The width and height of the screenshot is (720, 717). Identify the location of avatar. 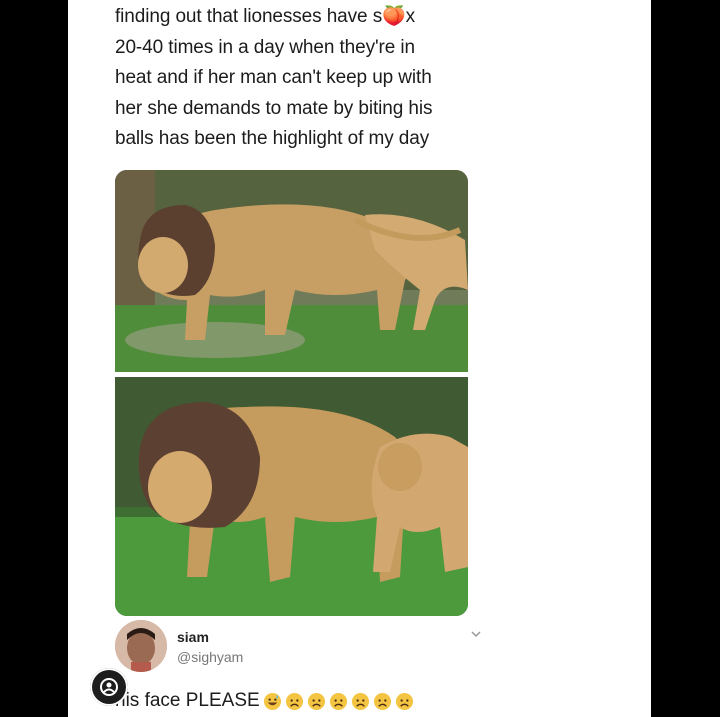
(141, 646).